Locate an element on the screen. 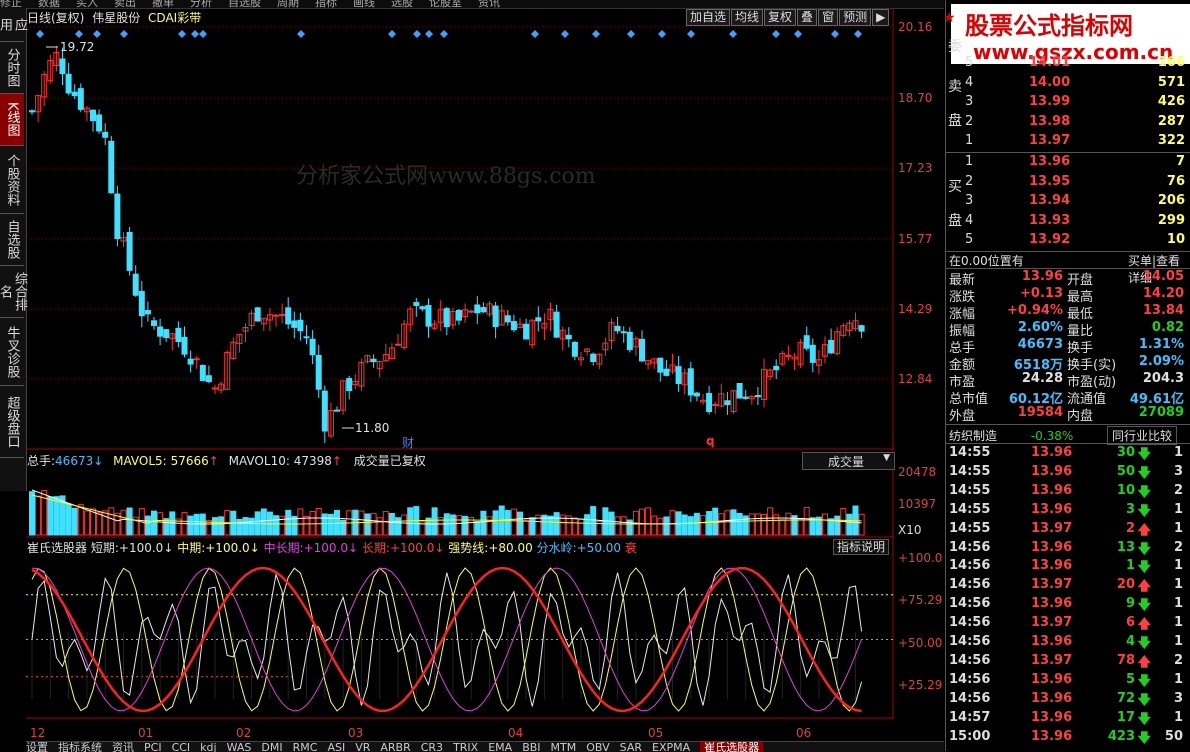  price: 13.92 is located at coordinates (1050, 239).